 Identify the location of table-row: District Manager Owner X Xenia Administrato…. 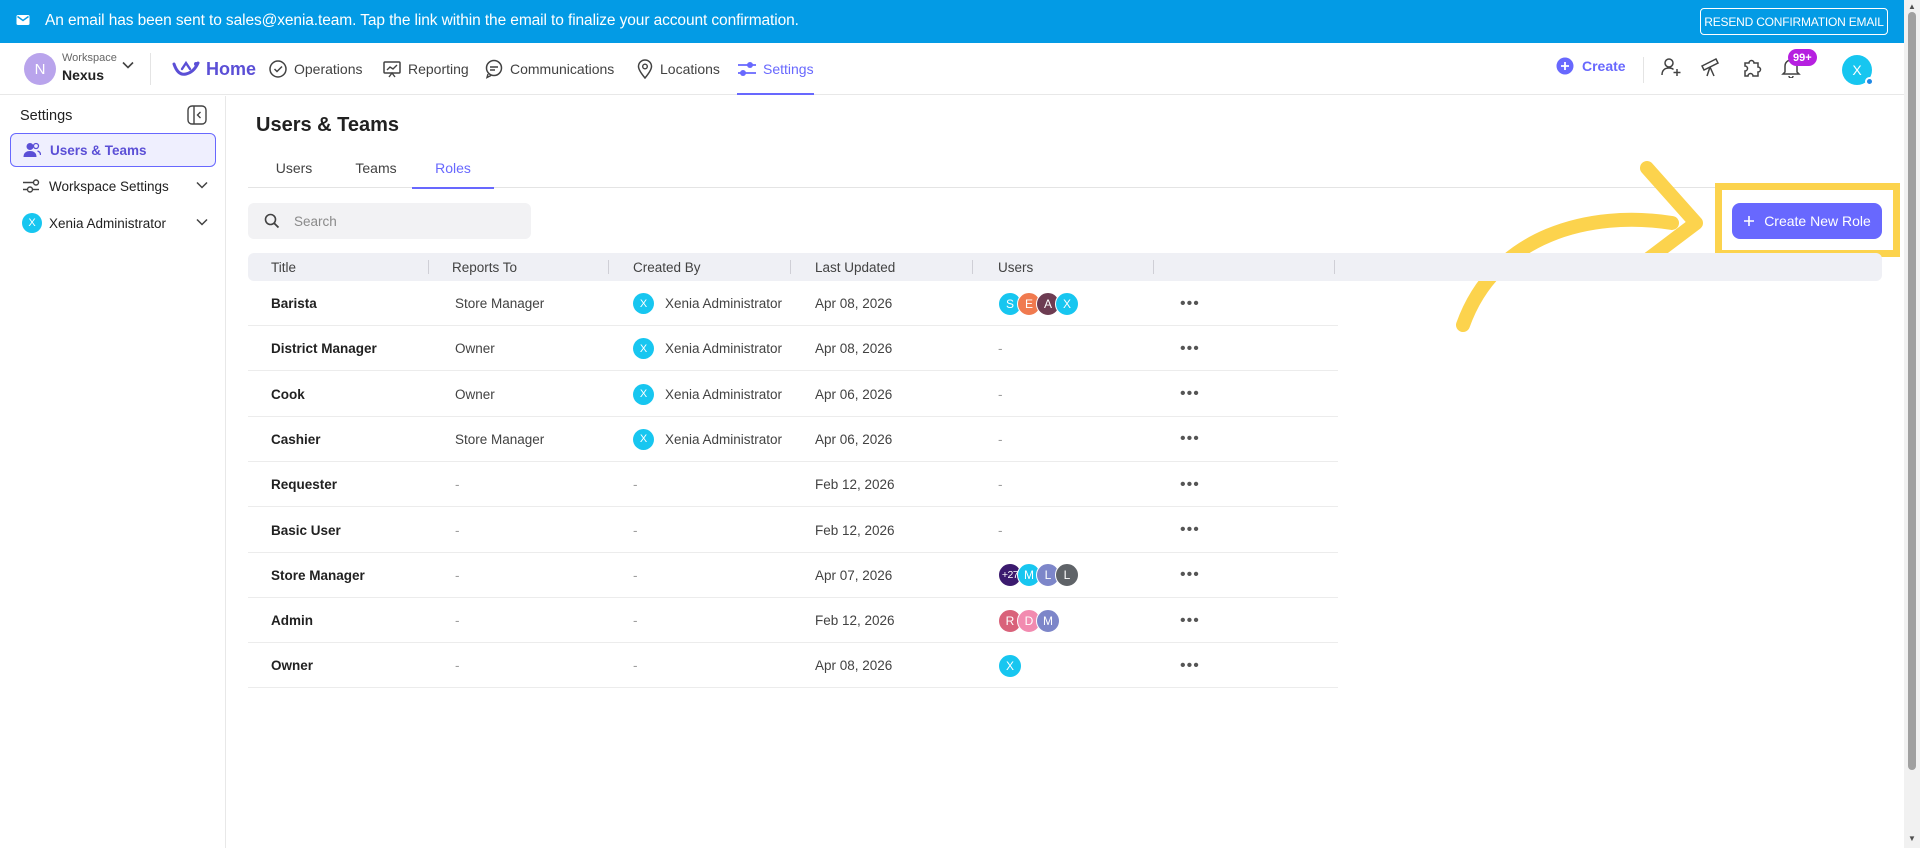
(793, 349).